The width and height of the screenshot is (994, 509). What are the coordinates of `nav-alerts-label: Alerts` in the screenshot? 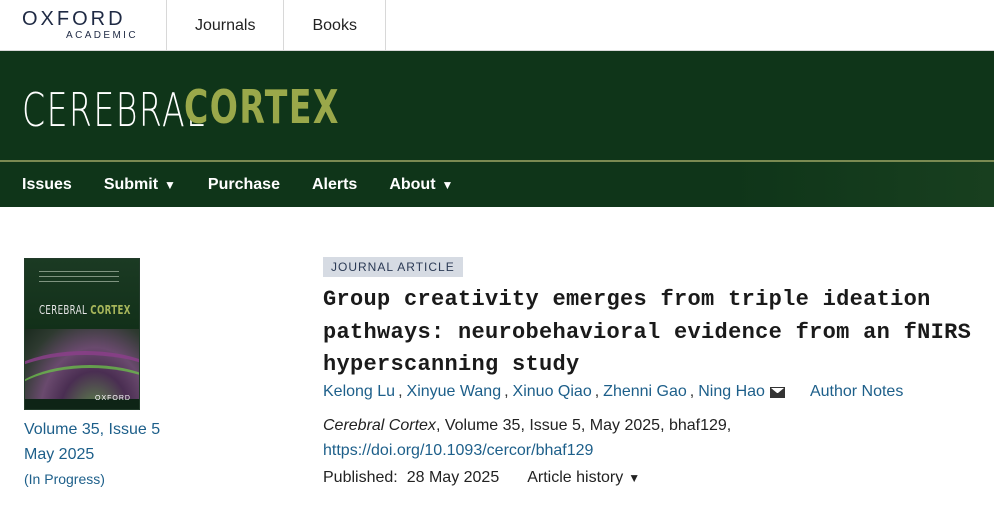 It's located at (334, 184).